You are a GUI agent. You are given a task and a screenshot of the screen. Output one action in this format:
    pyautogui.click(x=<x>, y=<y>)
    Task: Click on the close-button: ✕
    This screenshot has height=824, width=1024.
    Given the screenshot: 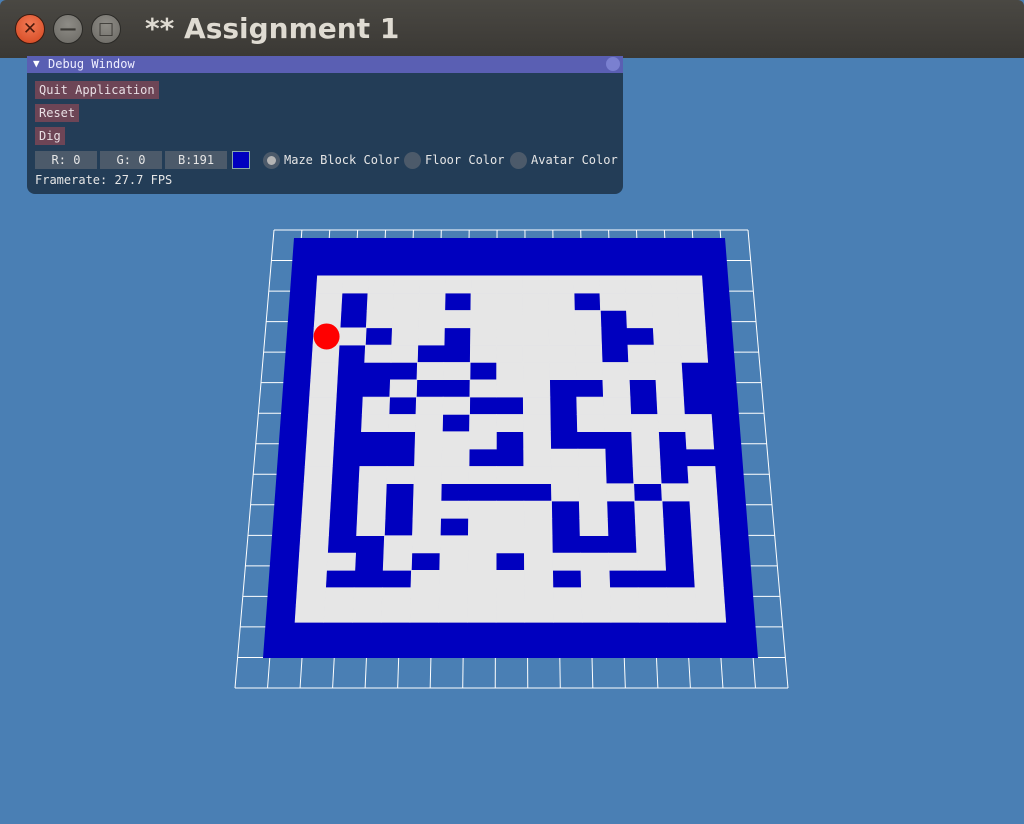 What is the action you would take?
    pyautogui.click(x=30, y=29)
    